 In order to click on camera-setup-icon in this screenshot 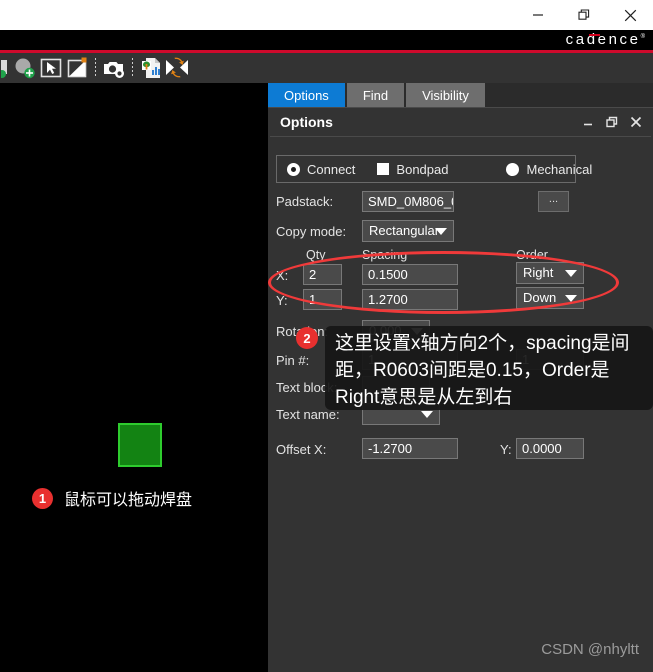, I will do `click(114, 68)`.